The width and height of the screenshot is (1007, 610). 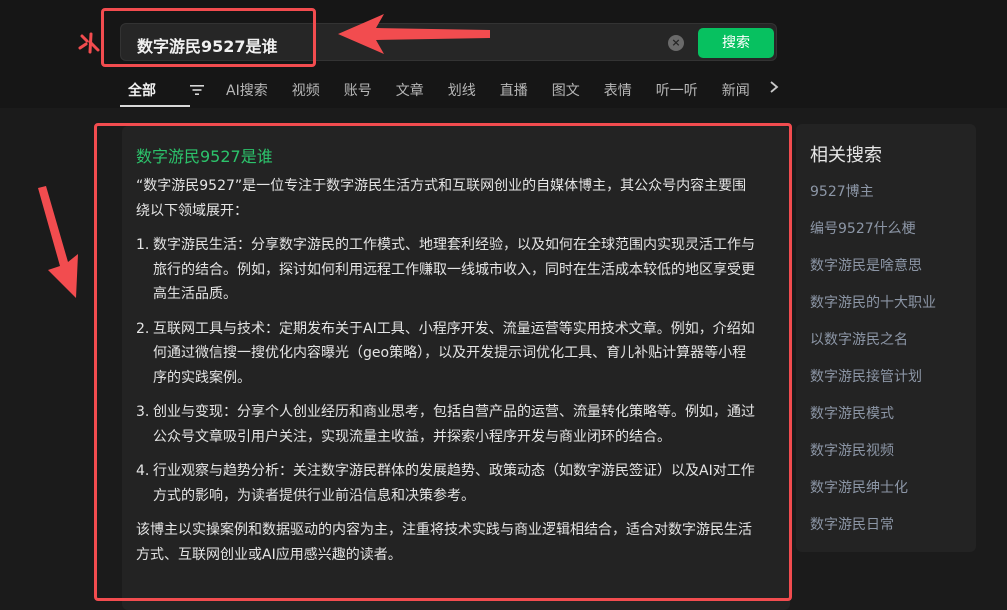 I want to click on chevron-right-icon, so click(x=774, y=87).